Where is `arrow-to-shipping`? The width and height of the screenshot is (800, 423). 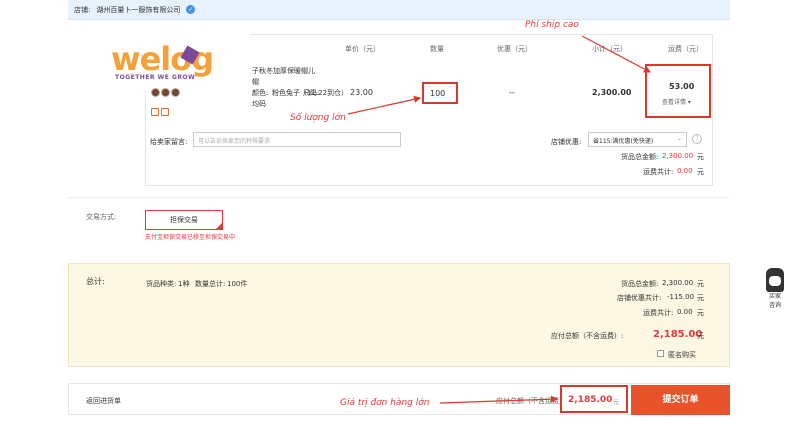 arrow-to-shipping is located at coordinates (616, 54).